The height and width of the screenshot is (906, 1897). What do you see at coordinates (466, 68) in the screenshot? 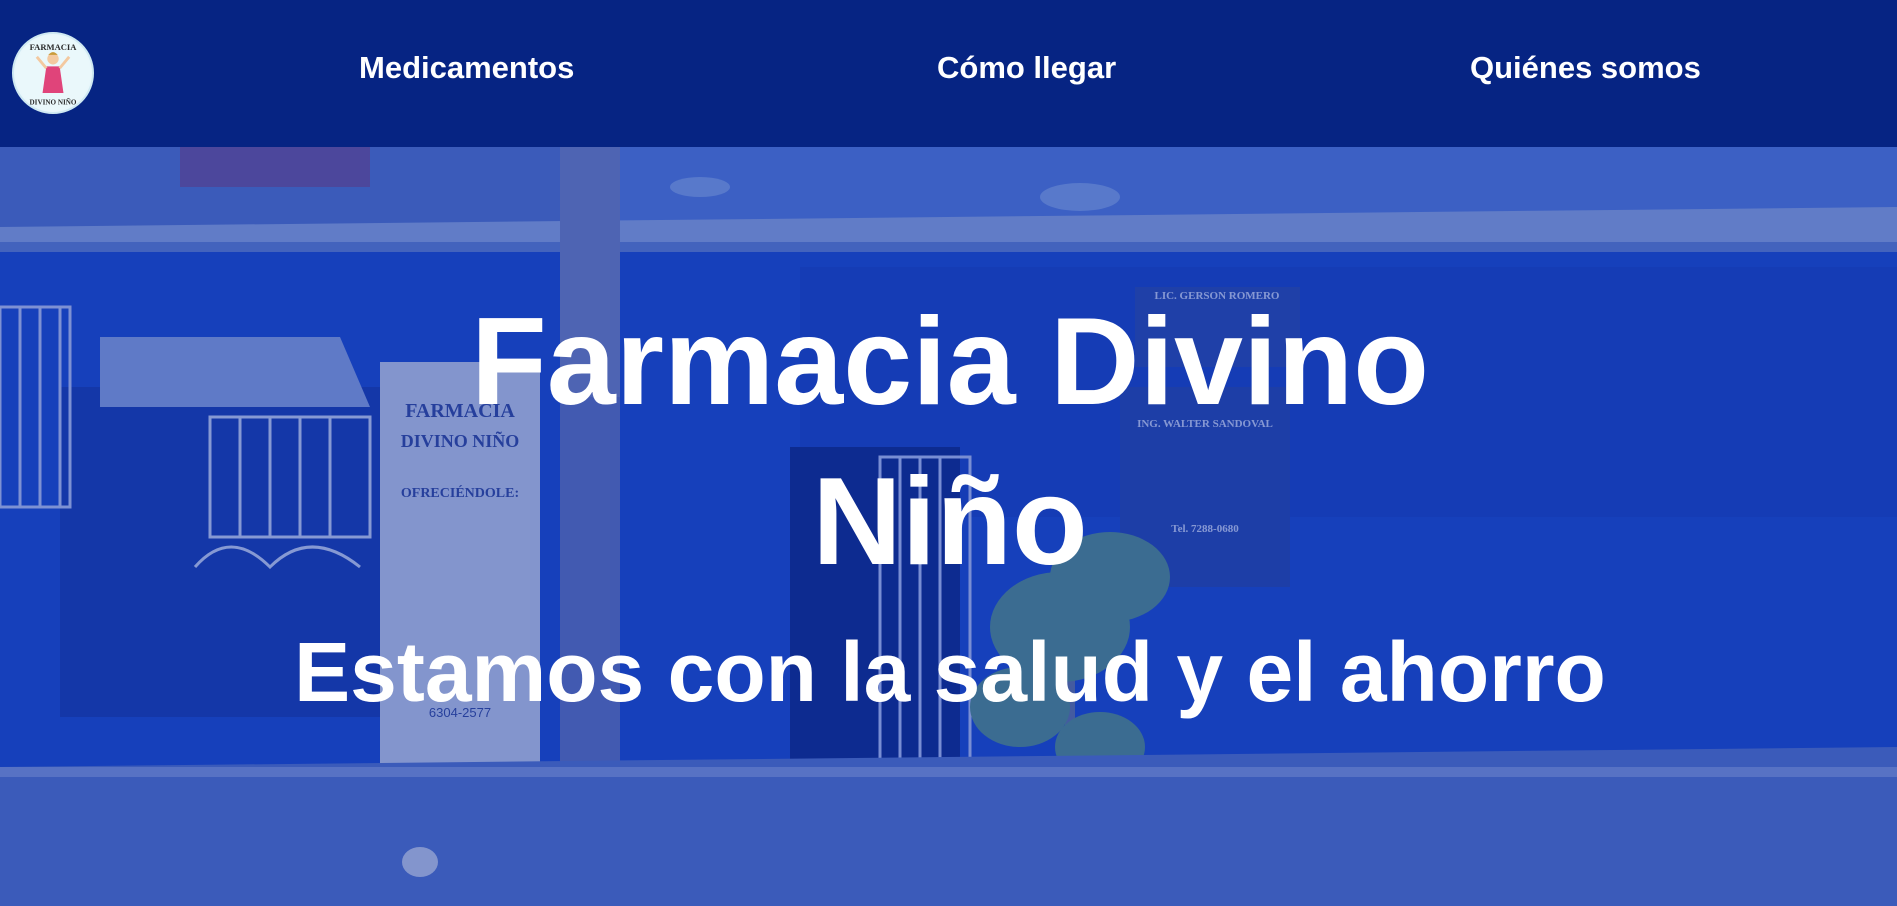
I see `nav-link-medicamentos: Medicamentos` at bounding box center [466, 68].